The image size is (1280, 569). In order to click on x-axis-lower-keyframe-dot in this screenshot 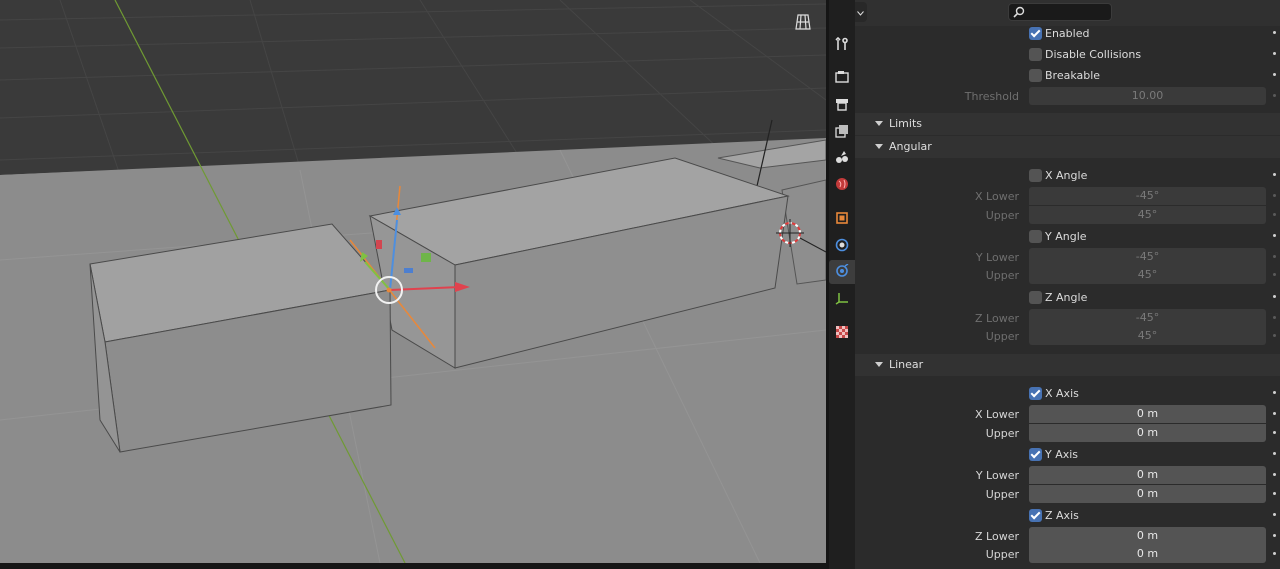, I will do `click(1274, 413)`.